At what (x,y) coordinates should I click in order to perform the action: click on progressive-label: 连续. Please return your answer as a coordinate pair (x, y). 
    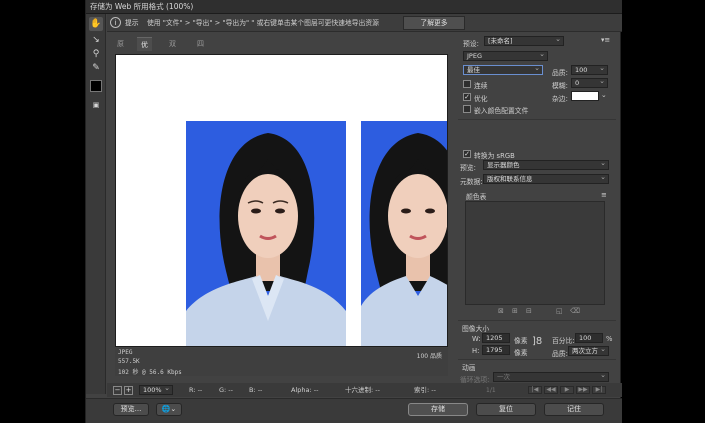
    Looking at the image, I should click on (481, 86).